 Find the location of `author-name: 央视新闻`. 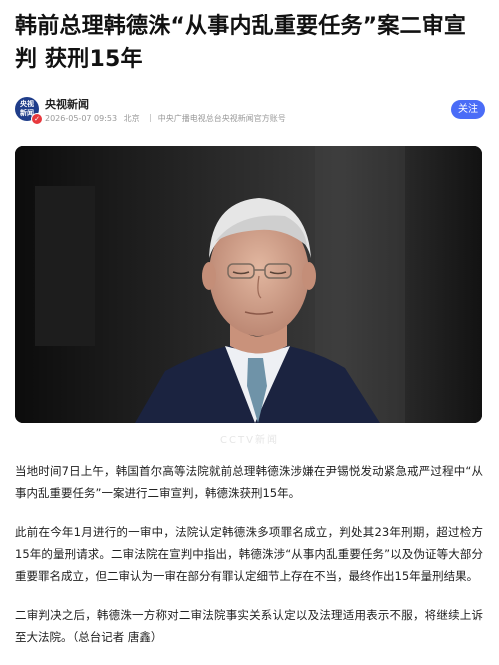

author-name: 央视新闻 is located at coordinates (67, 104).